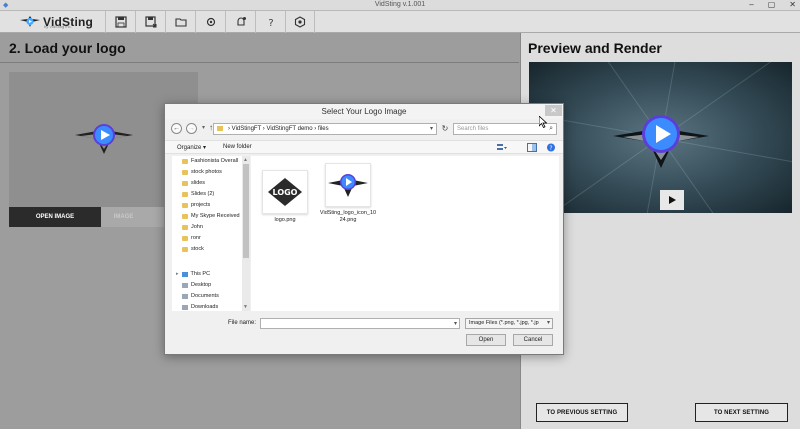 This screenshot has width=800, height=429. I want to click on preferences-button, so click(210, 22).